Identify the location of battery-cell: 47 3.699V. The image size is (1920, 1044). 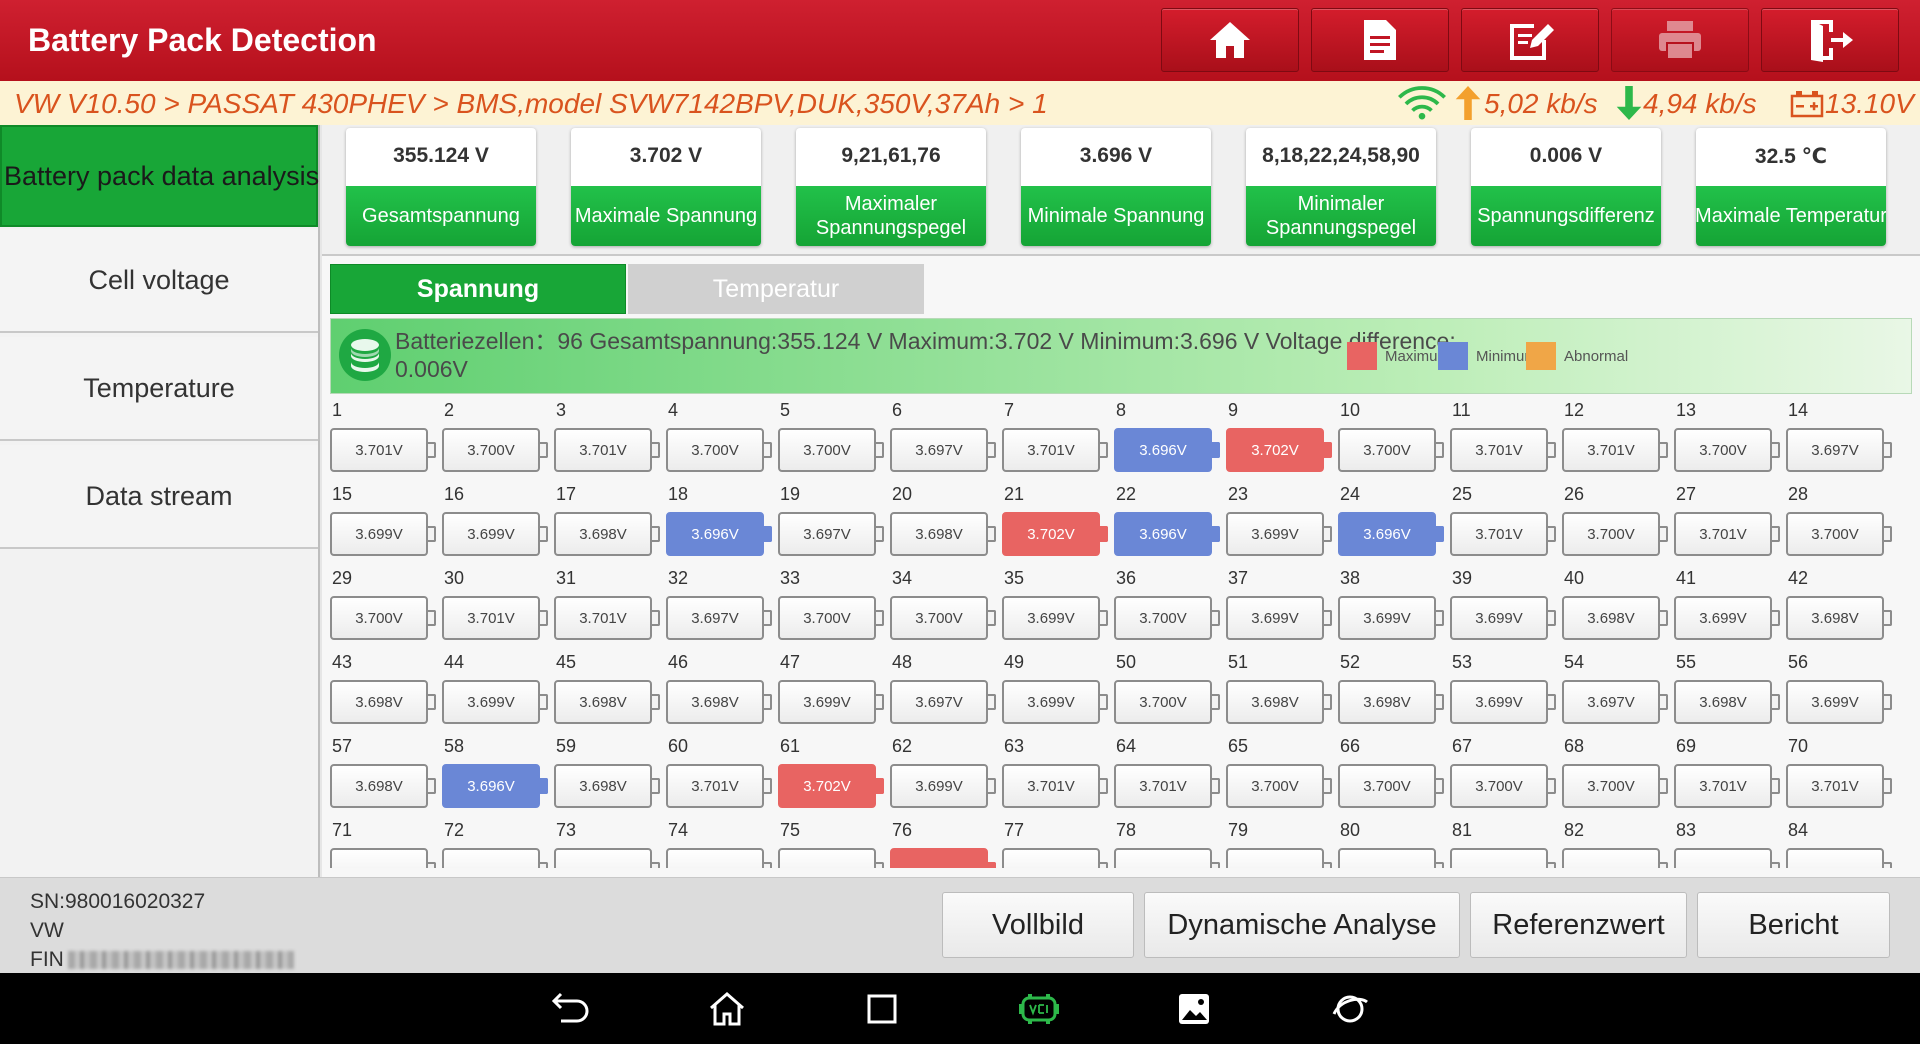
(834, 692).